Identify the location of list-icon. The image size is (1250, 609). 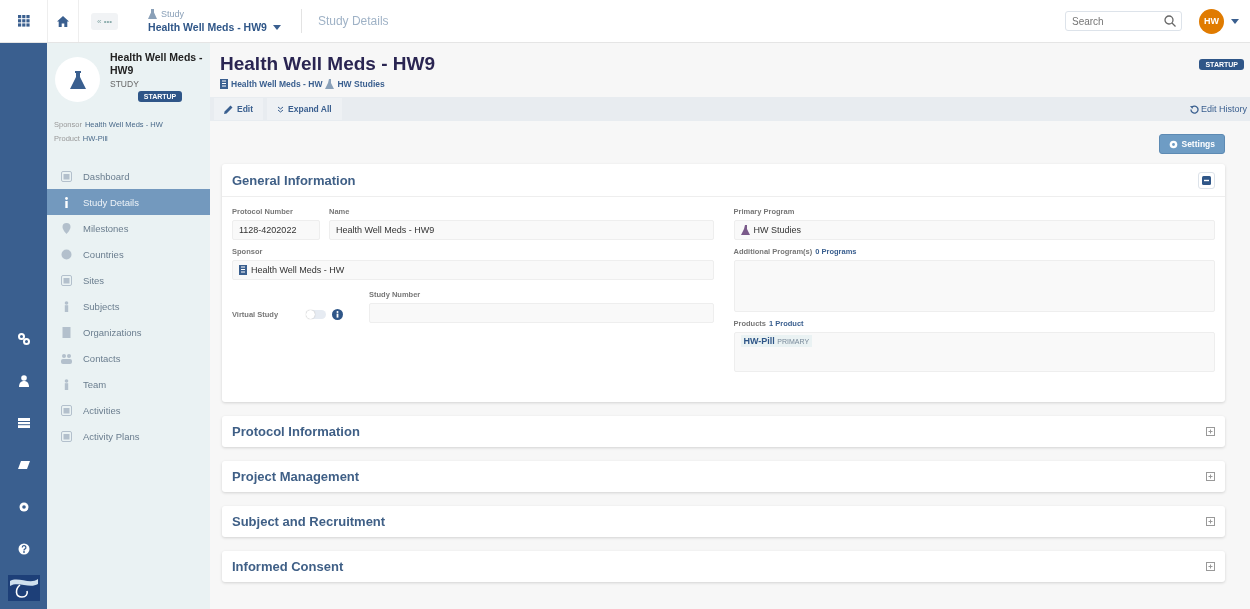
(23, 423).